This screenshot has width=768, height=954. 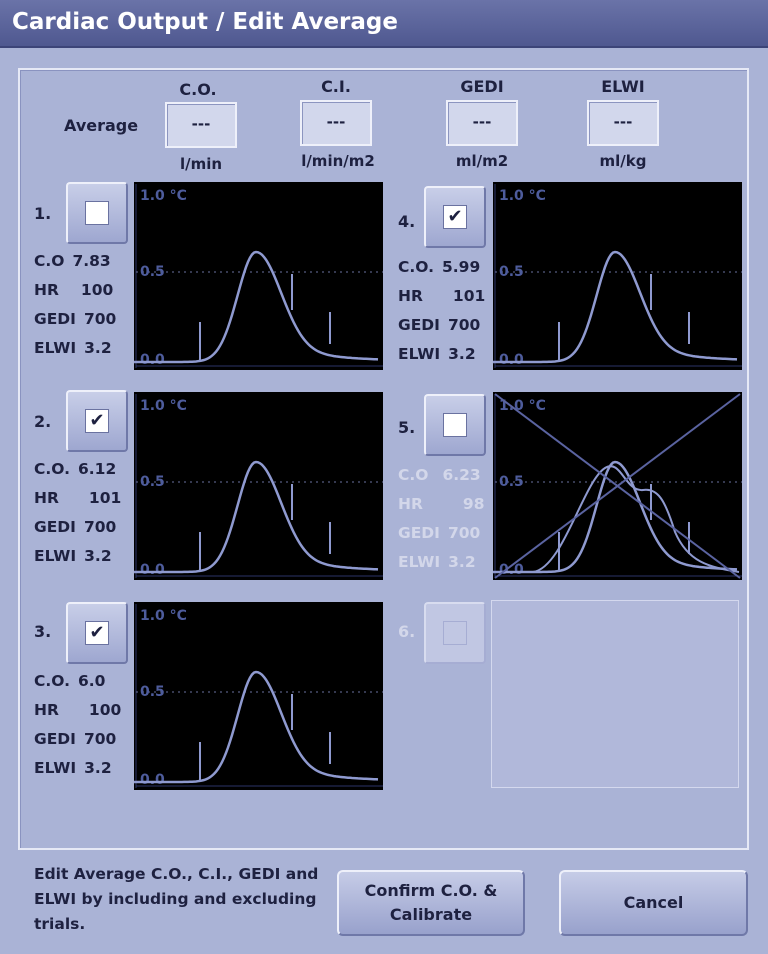 What do you see at coordinates (43, 213) in the screenshot?
I see `trial-1-number: 1.` at bounding box center [43, 213].